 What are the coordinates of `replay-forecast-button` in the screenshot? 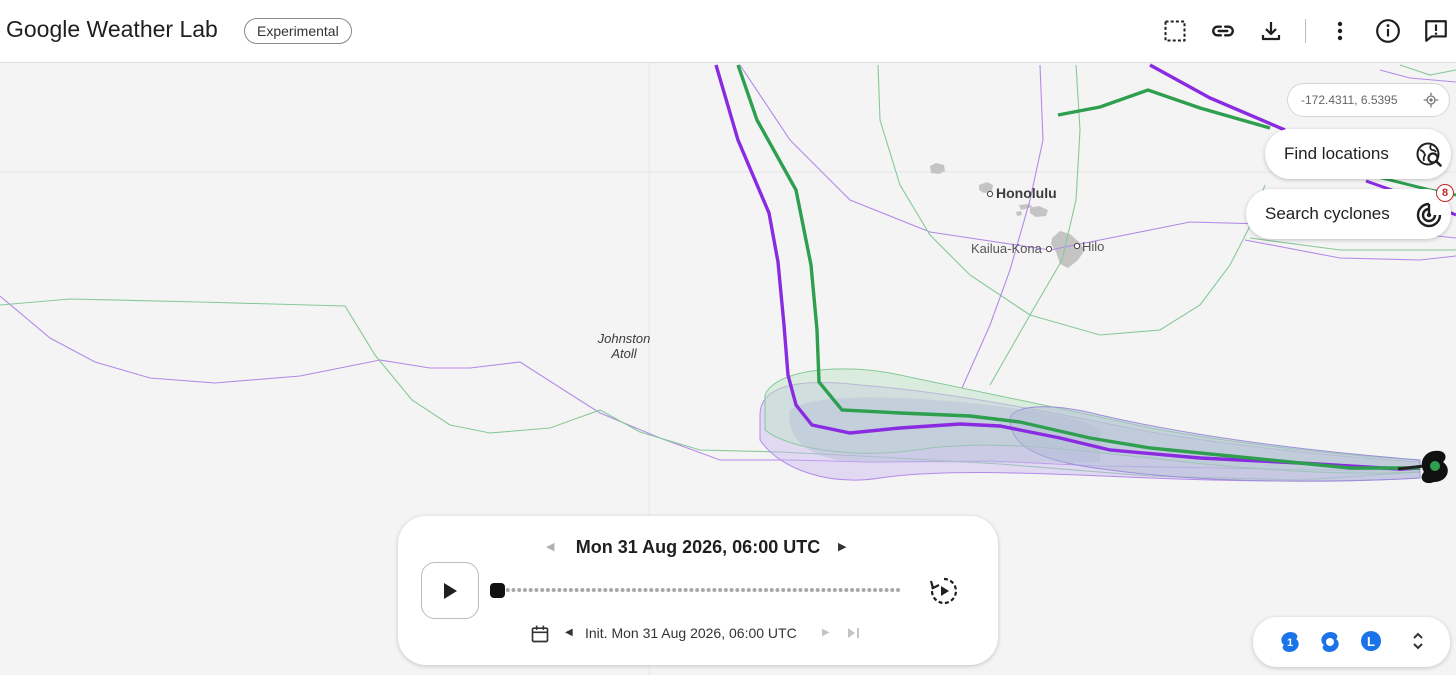 It's located at (944, 591).